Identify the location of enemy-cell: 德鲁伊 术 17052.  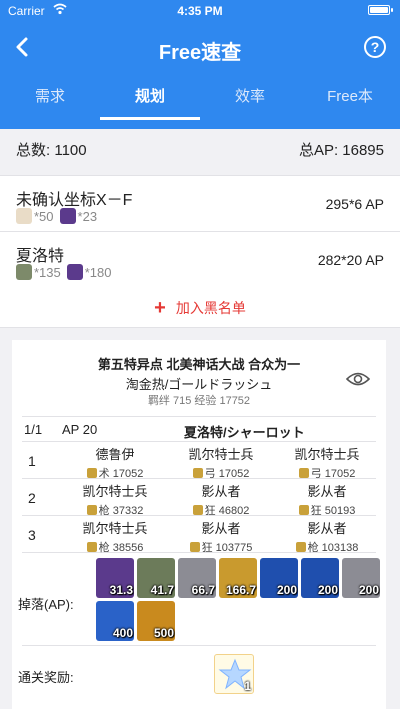
(115, 462).